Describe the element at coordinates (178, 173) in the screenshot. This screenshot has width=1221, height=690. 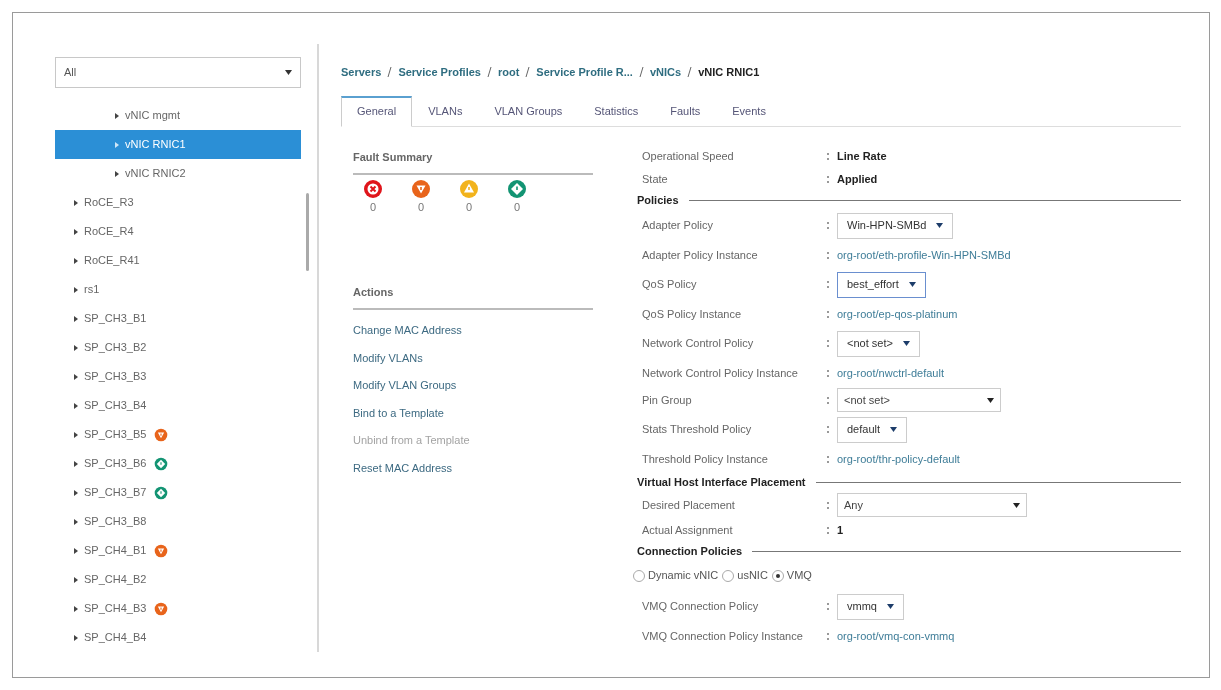
I see `tree-item: vNIC RNIC2` at that location.